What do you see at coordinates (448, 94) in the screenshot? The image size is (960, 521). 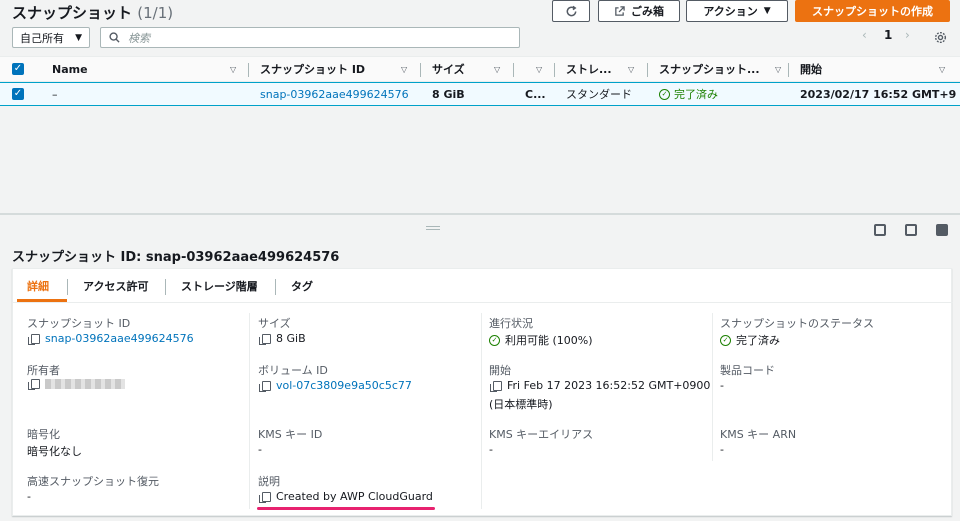 I see `cell-size: 8 GiB` at bounding box center [448, 94].